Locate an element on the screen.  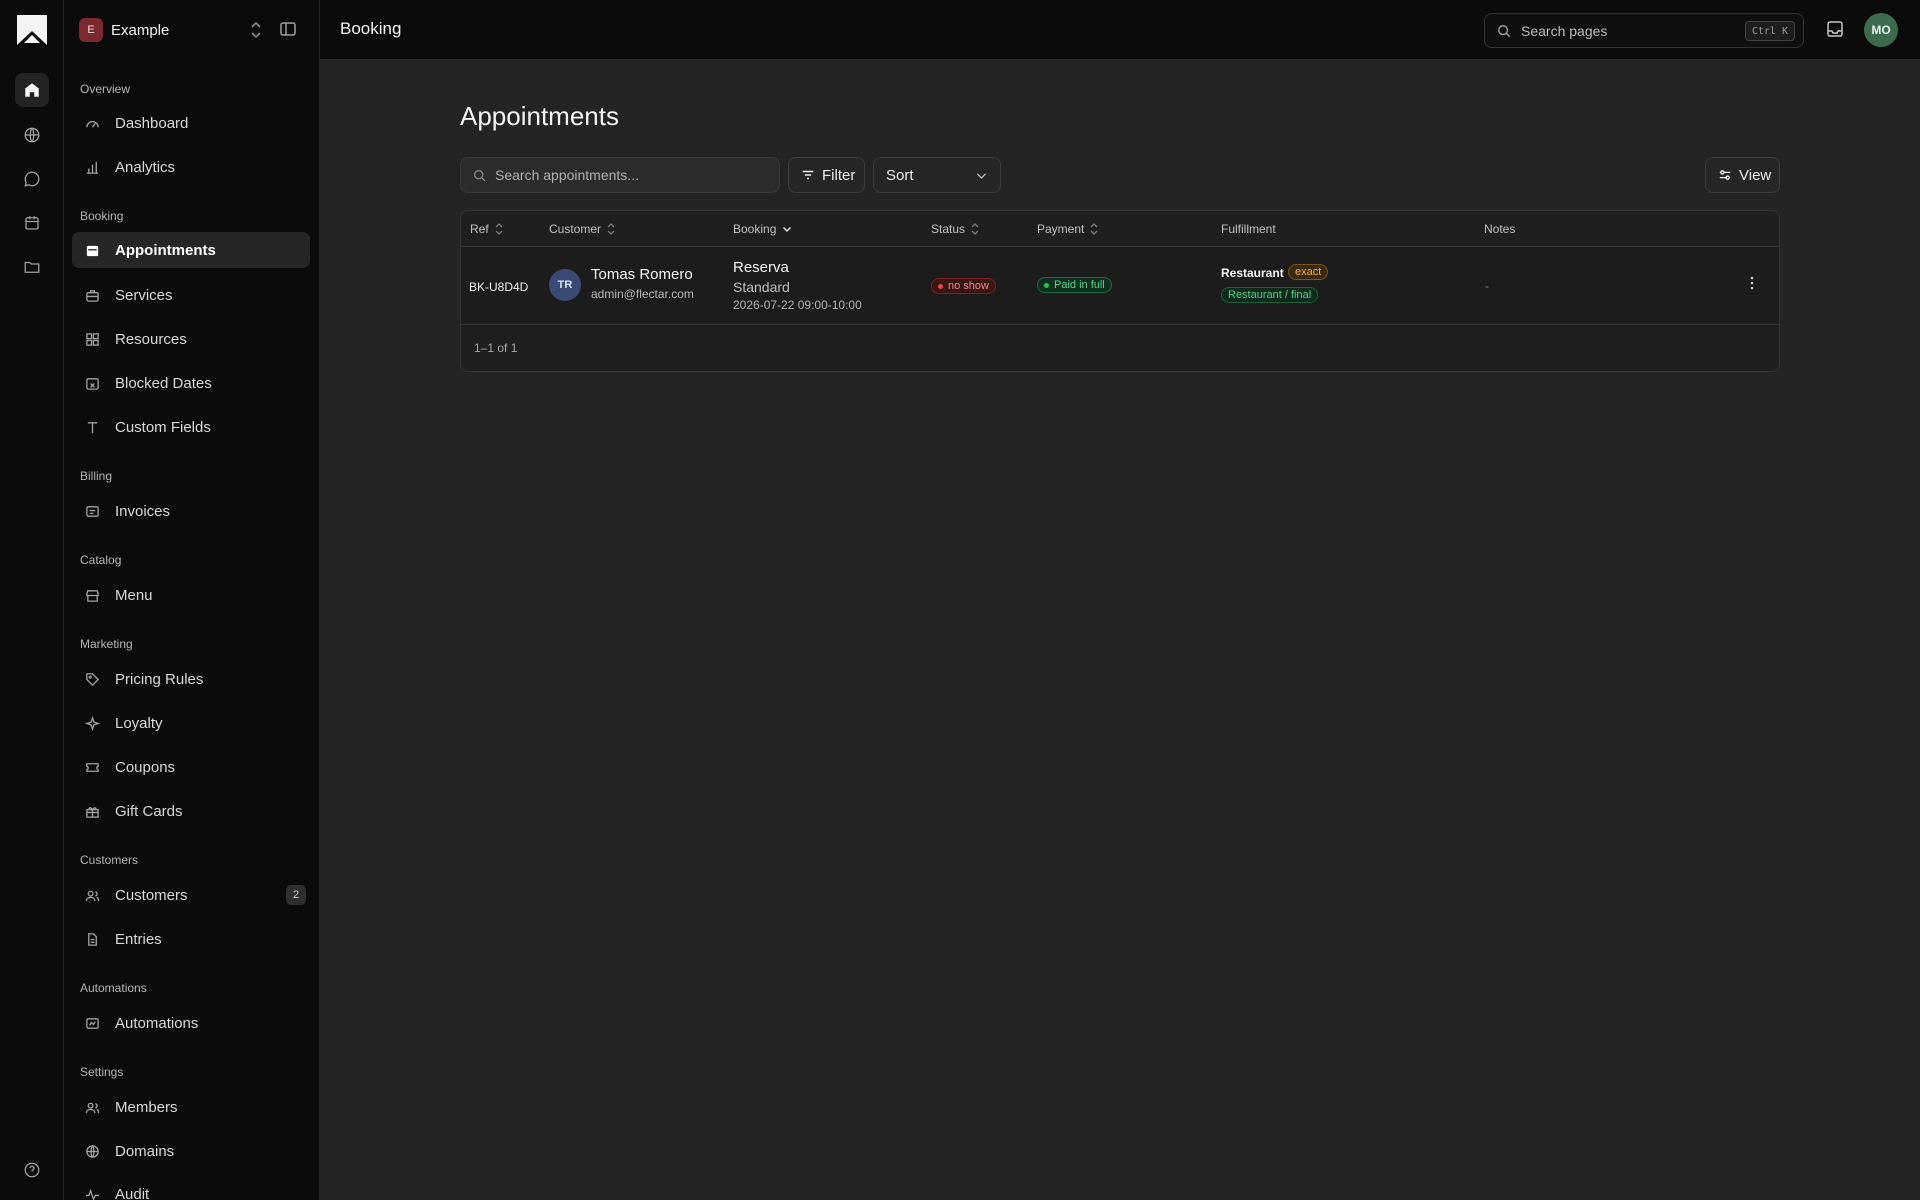
col-label: Booking is located at coordinates (755, 229).